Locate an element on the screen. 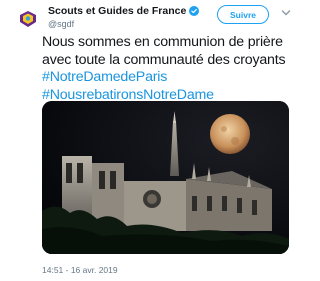 Image resolution: width=320 pixels, height=281 pixels. hashtag-link: #NotreDamedeParis is located at coordinates (167, 78).